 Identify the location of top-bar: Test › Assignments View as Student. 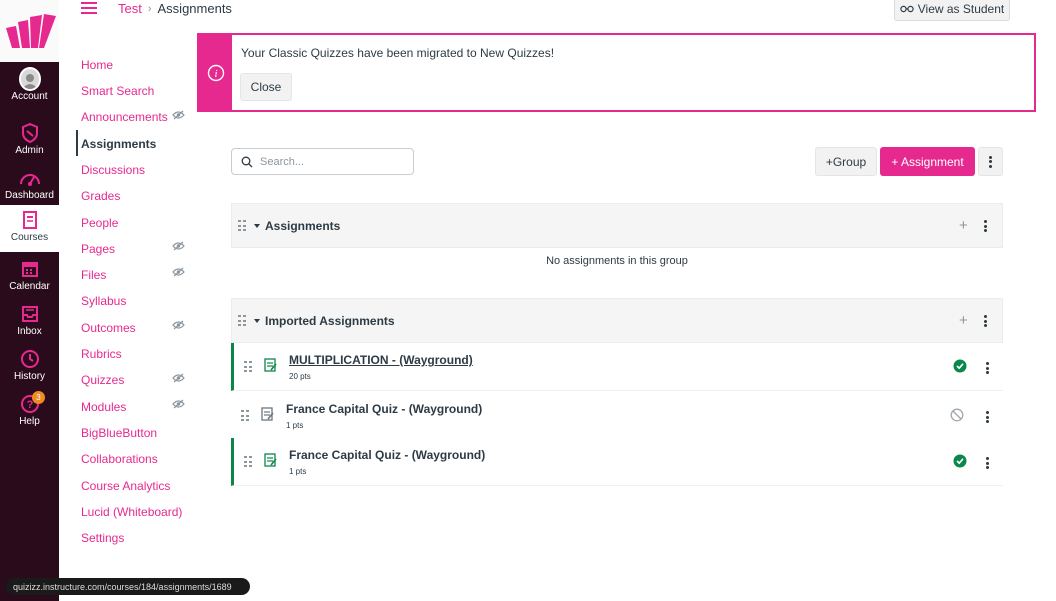
(557, 11).